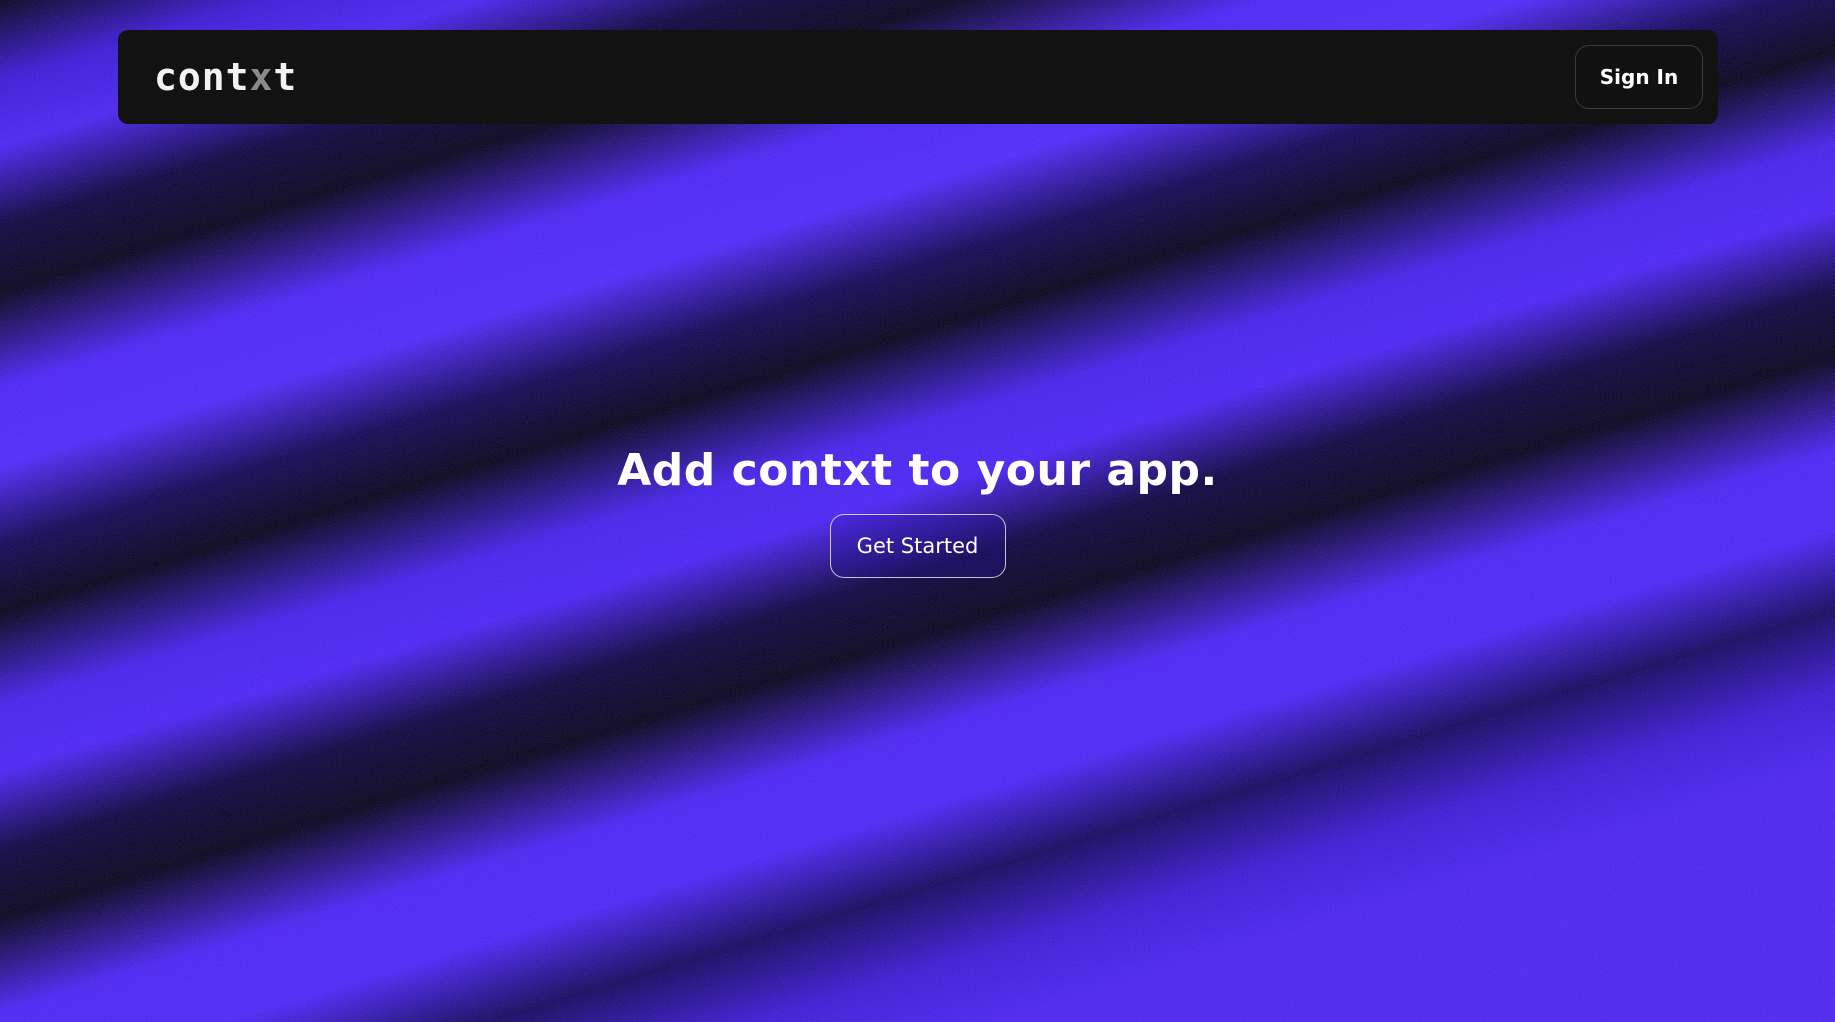 This screenshot has width=1835, height=1022. What do you see at coordinates (285, 77) in the screenshot?
I see `logo-text-part3: t` at bounding box center [285, 77].